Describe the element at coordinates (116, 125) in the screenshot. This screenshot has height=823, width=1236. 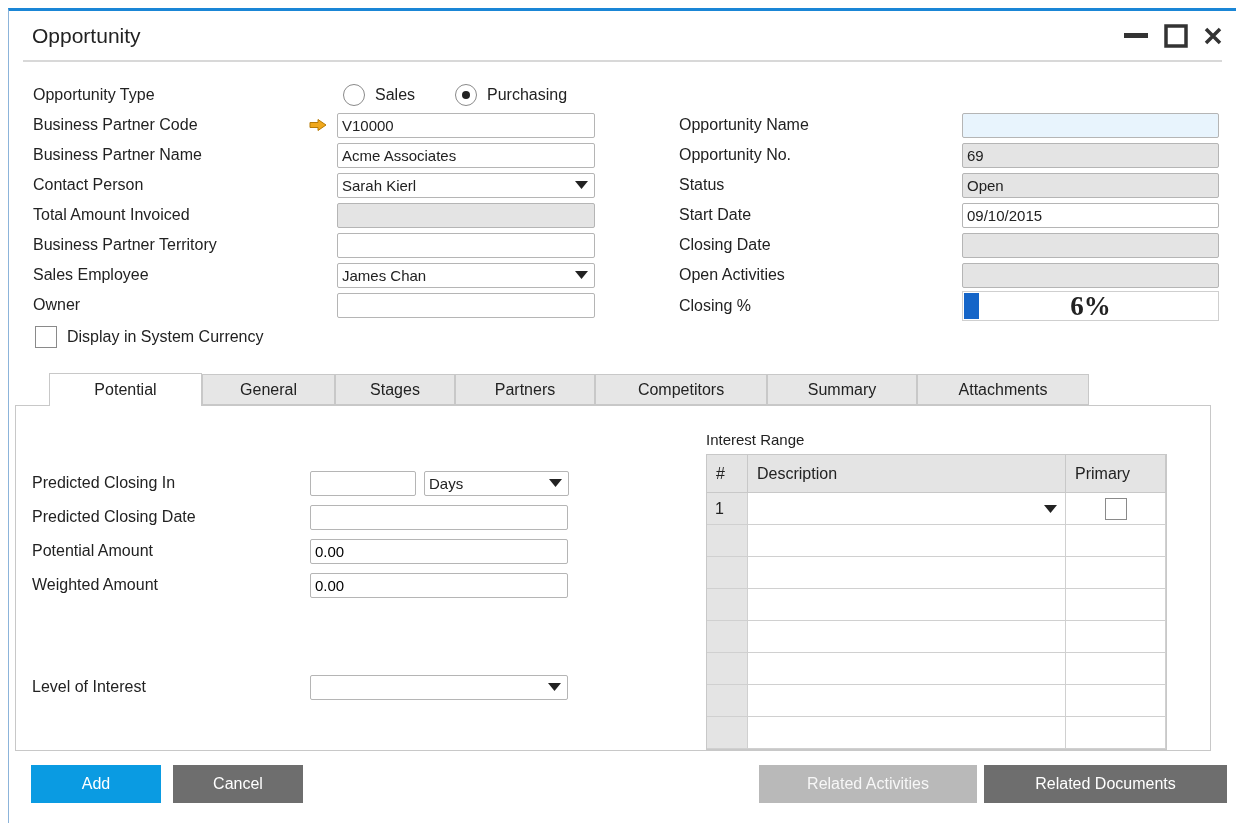
I see `field-label: Business Partner Code` at that location.